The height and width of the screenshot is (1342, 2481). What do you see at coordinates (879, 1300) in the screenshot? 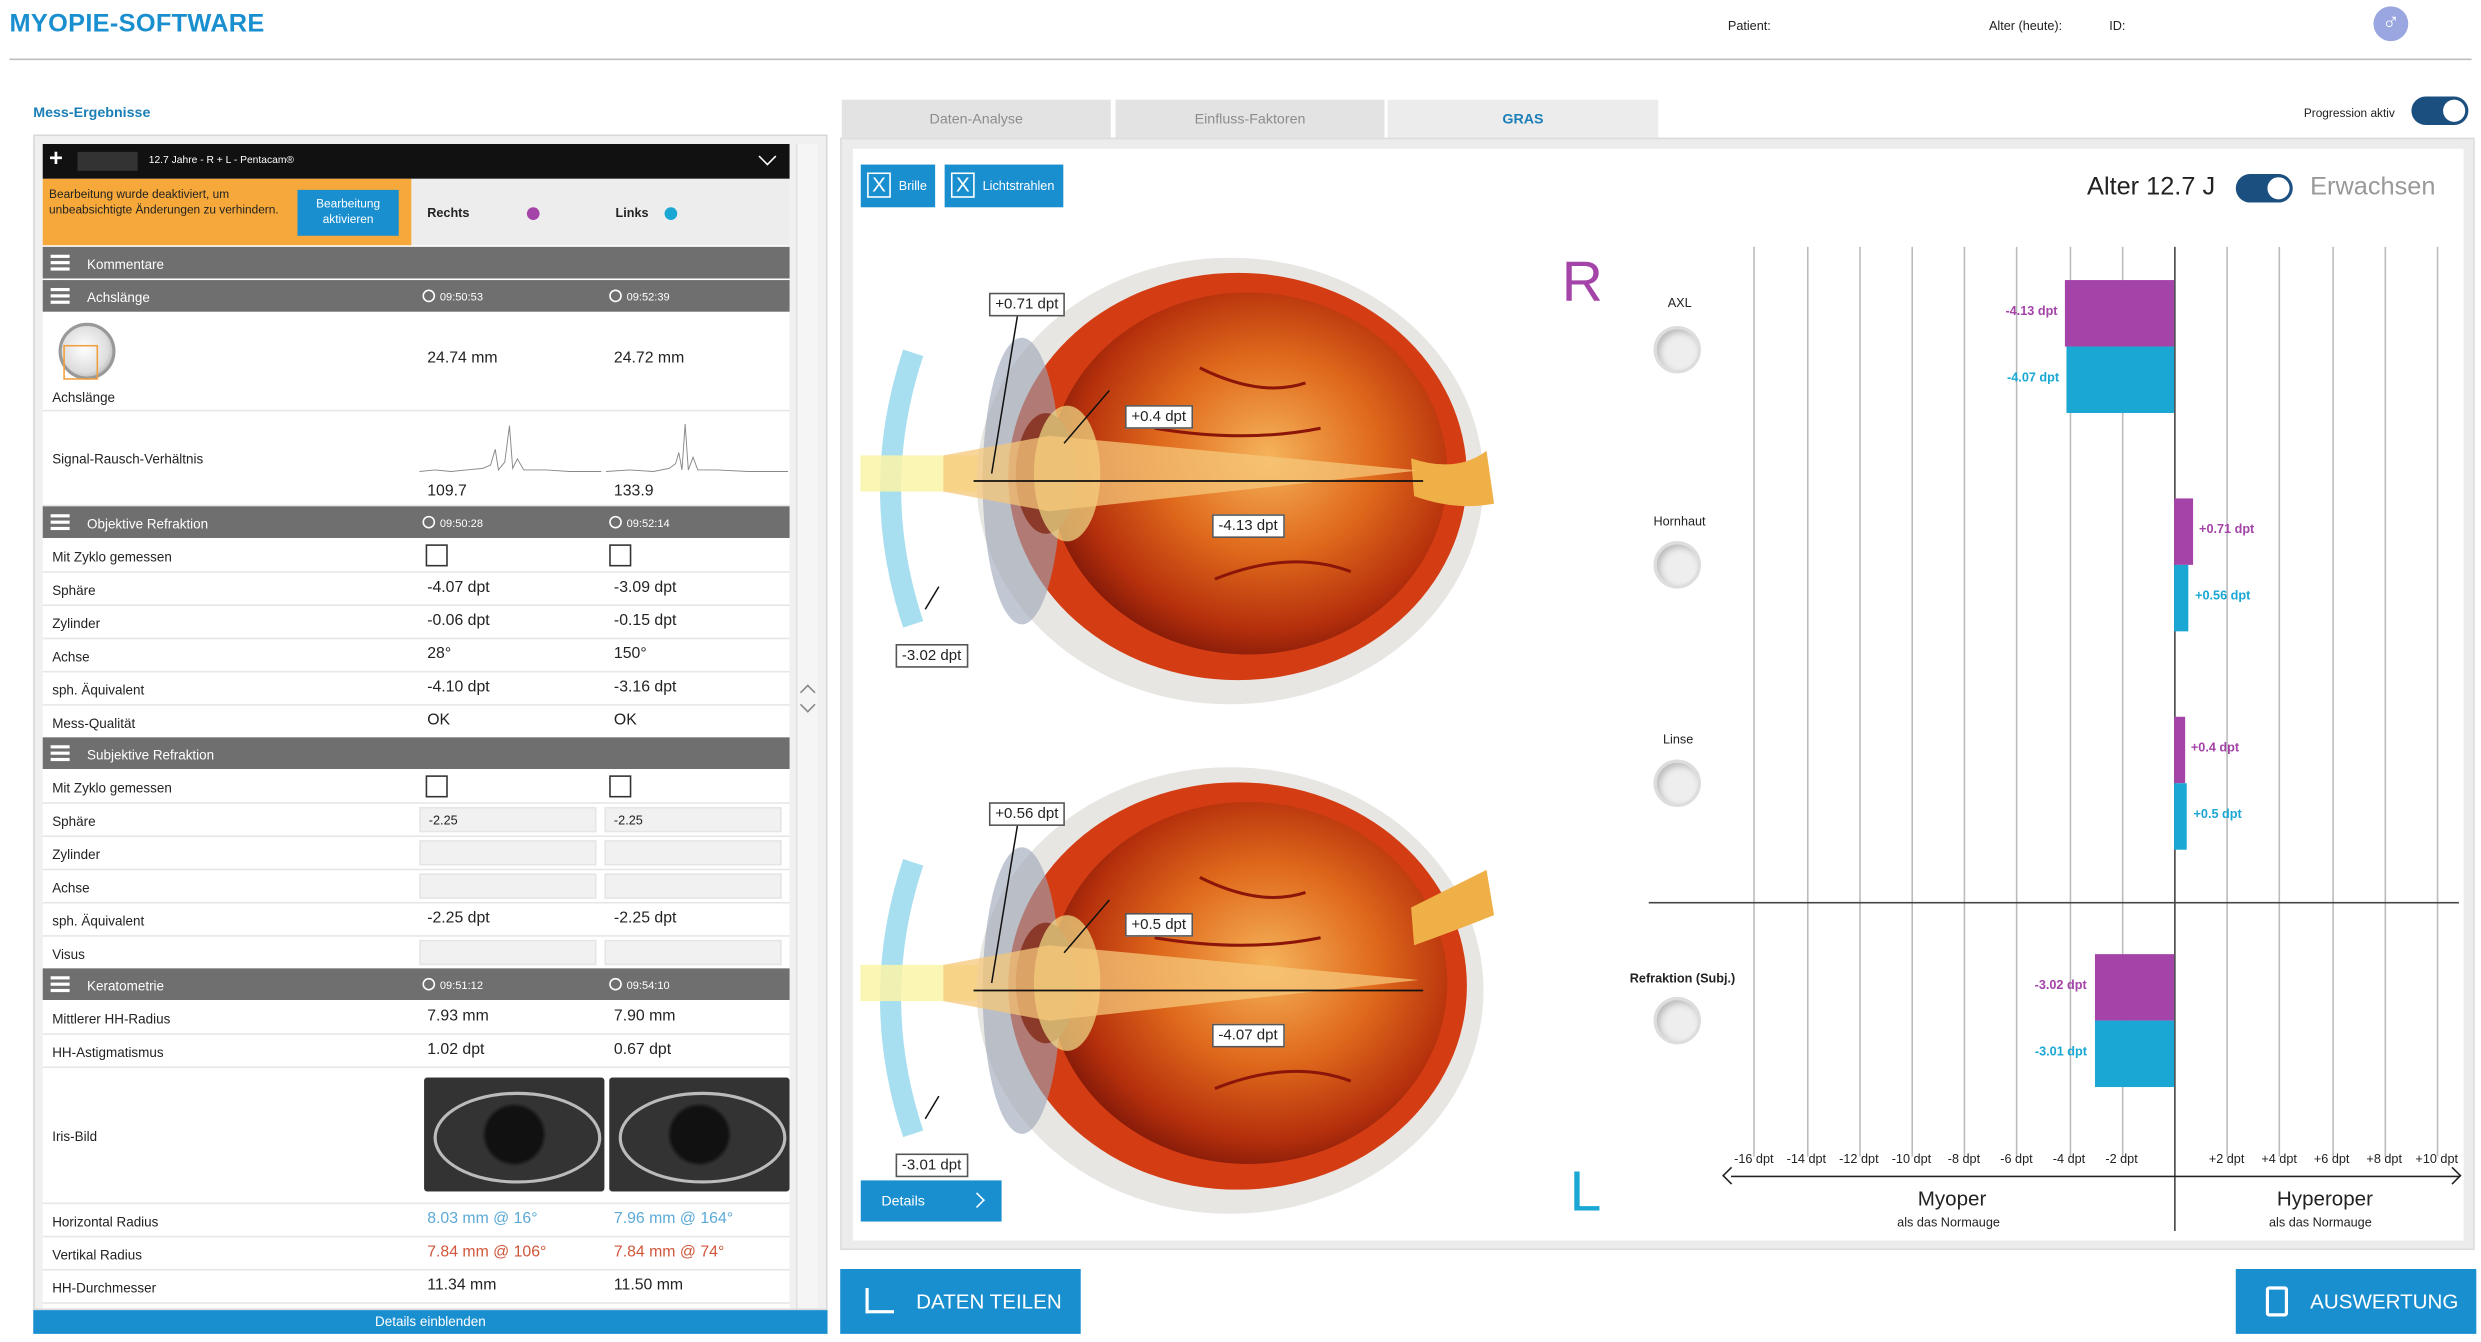
I see `share-icon` at bounding box center [879, 1300].